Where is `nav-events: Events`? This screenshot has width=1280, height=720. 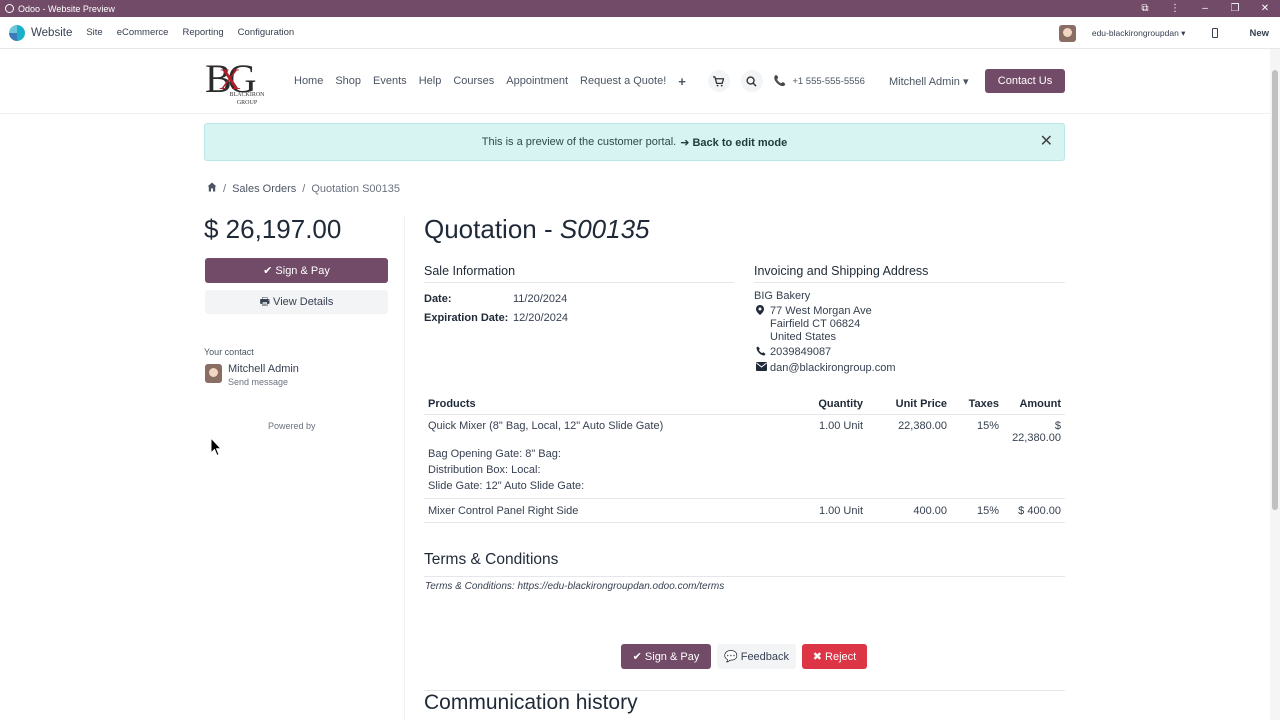
nav-events: Events is located at coordinates (390, 81).